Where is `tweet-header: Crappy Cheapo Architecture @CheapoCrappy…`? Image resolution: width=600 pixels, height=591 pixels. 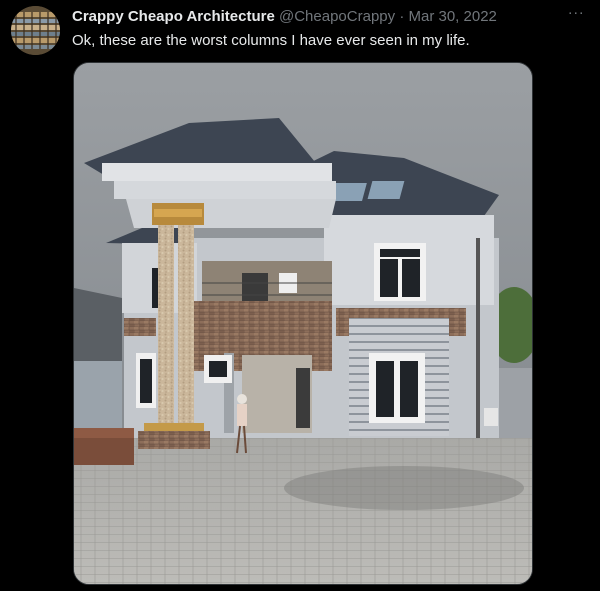
tweet-header: Crappy Cheapo Architecture @CheapoCrappy… is located at coordinates (316, 17).